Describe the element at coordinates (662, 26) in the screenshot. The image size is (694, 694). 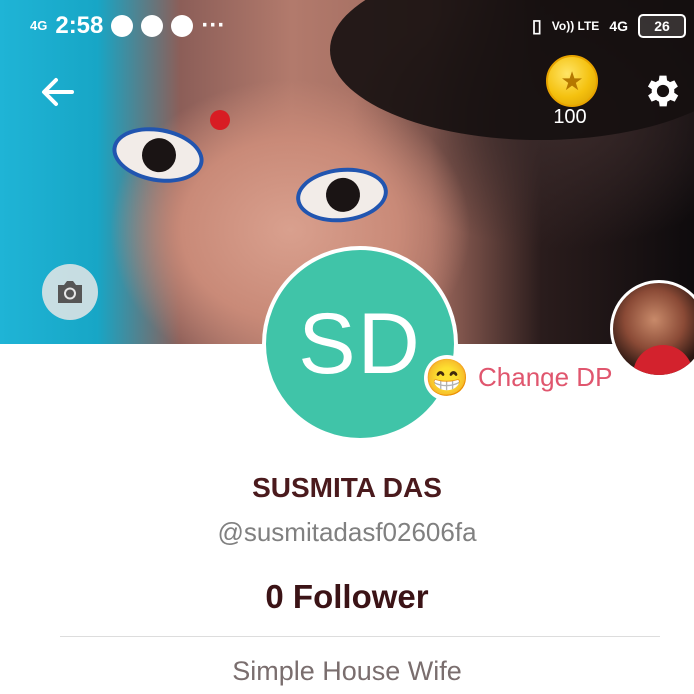
I see `battery-indicator: 26` at that location.